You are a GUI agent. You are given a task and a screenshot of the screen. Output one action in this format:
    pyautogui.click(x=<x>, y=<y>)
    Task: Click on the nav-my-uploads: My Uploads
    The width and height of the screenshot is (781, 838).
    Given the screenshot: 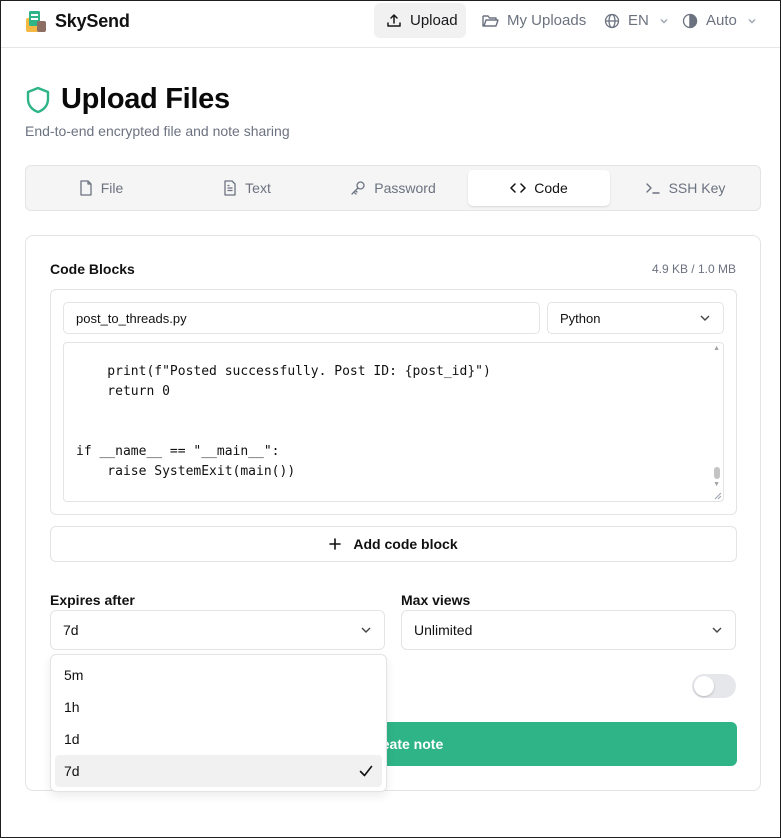 What is the action you would take?
    pyautogui.click(x=534, y=20)
    